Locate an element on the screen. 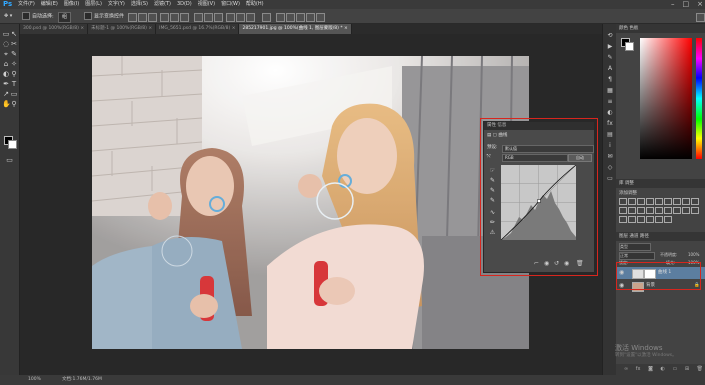  move-tool-icon: ↖ is located at coordinates (14, 34).